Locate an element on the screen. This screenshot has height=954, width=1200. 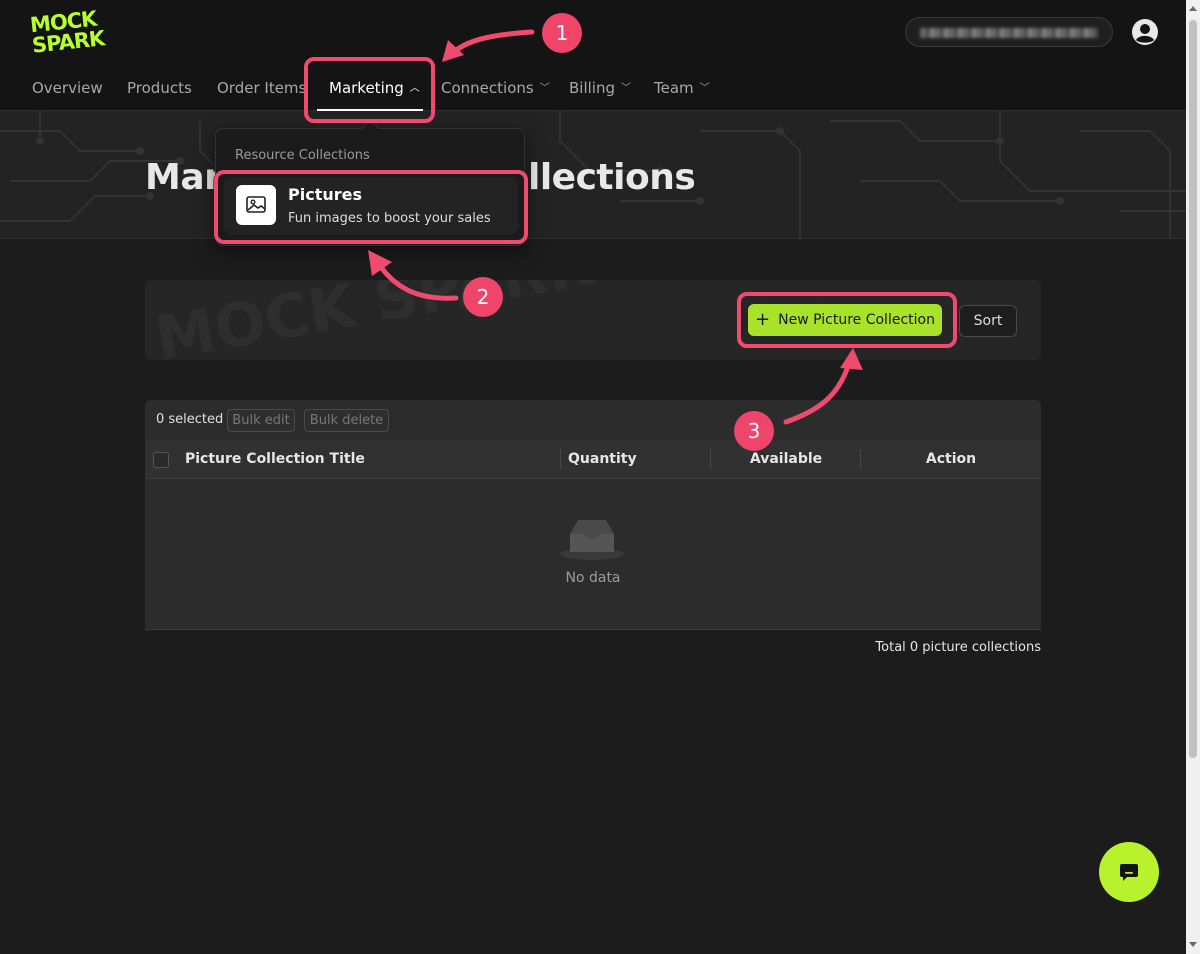
table-total: Total 0 picture collections is located at coordinates (958, 647).